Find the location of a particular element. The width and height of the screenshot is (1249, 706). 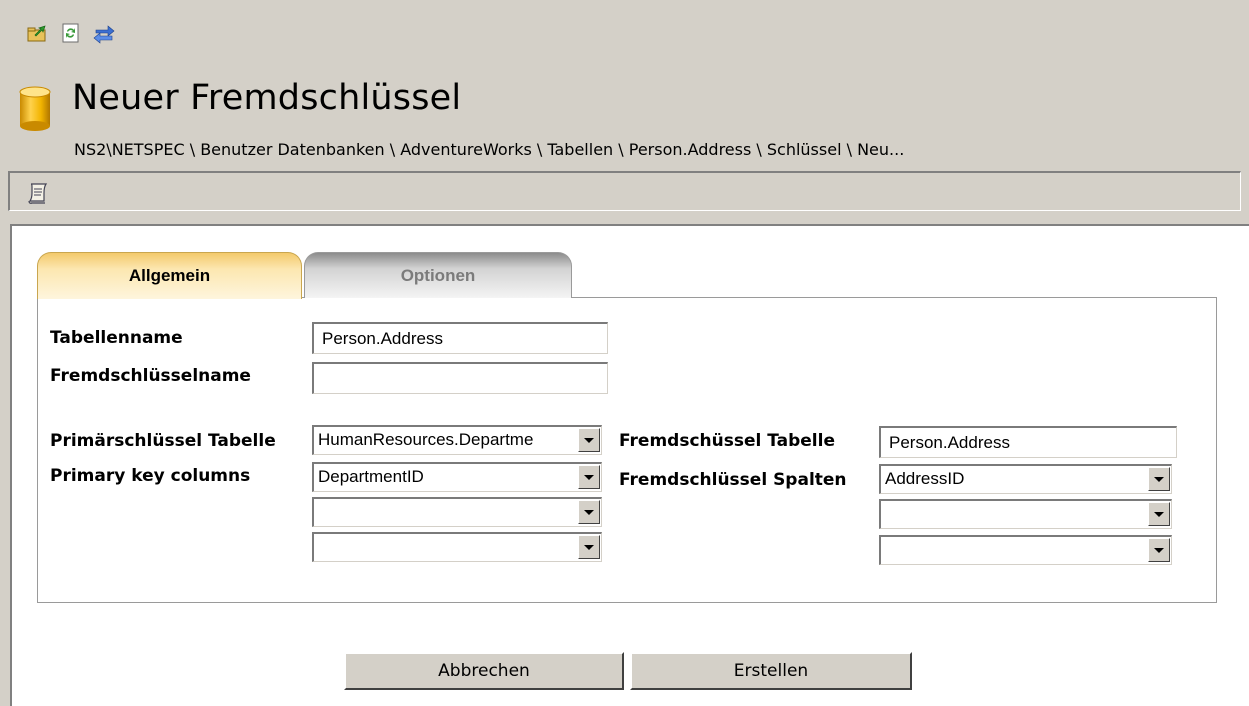

fk-table-field: Person.Address is located at coordinates (1028, 442).